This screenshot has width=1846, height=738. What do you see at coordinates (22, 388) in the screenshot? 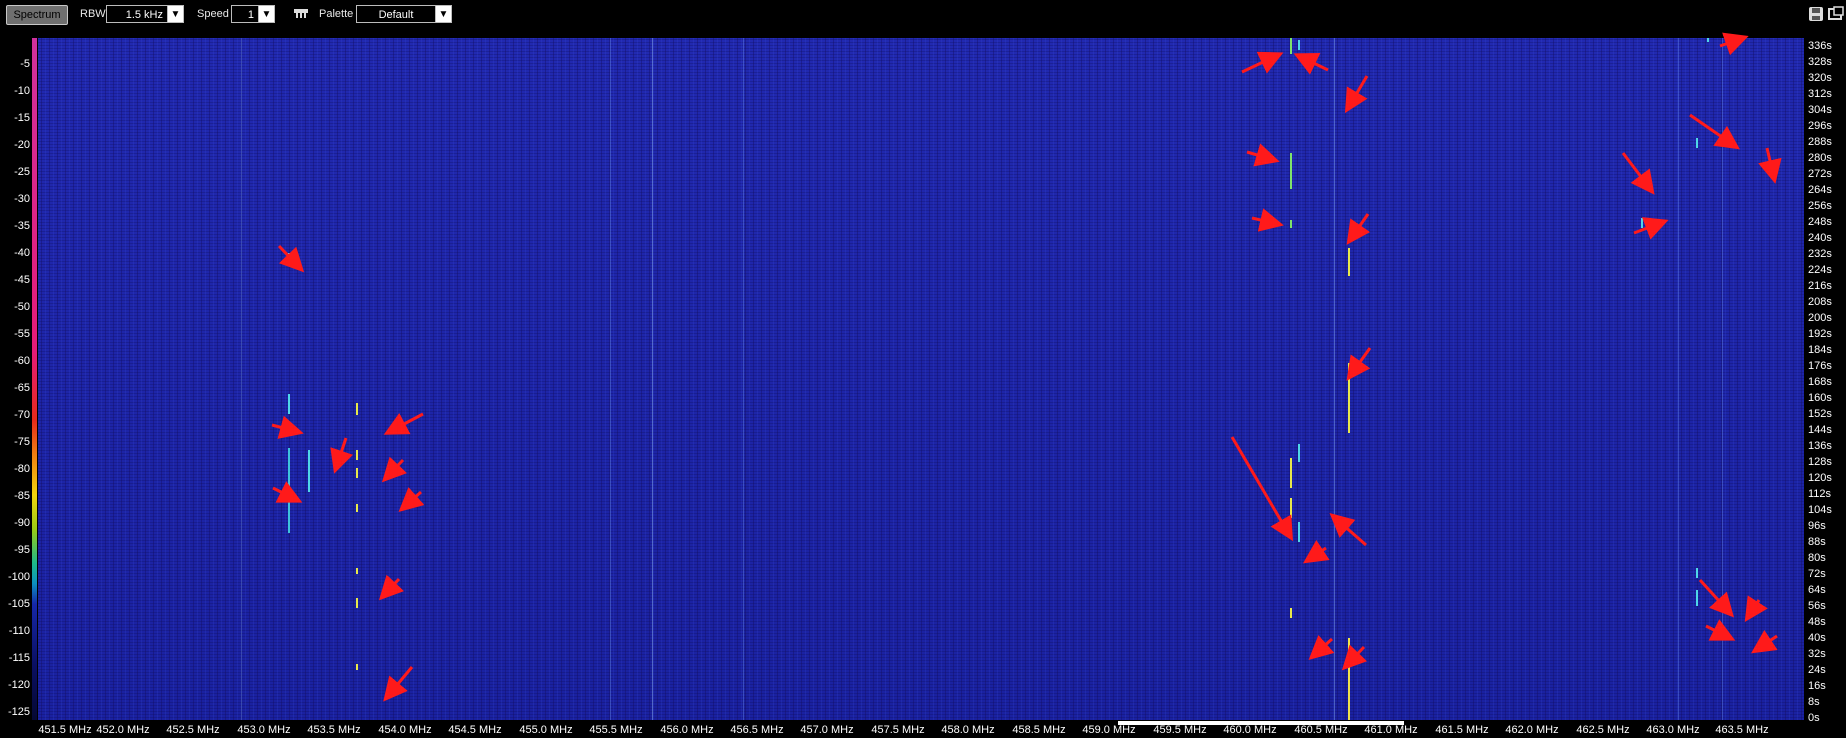
I see `y-tick-label: -65` at bounding box center [22, 388].